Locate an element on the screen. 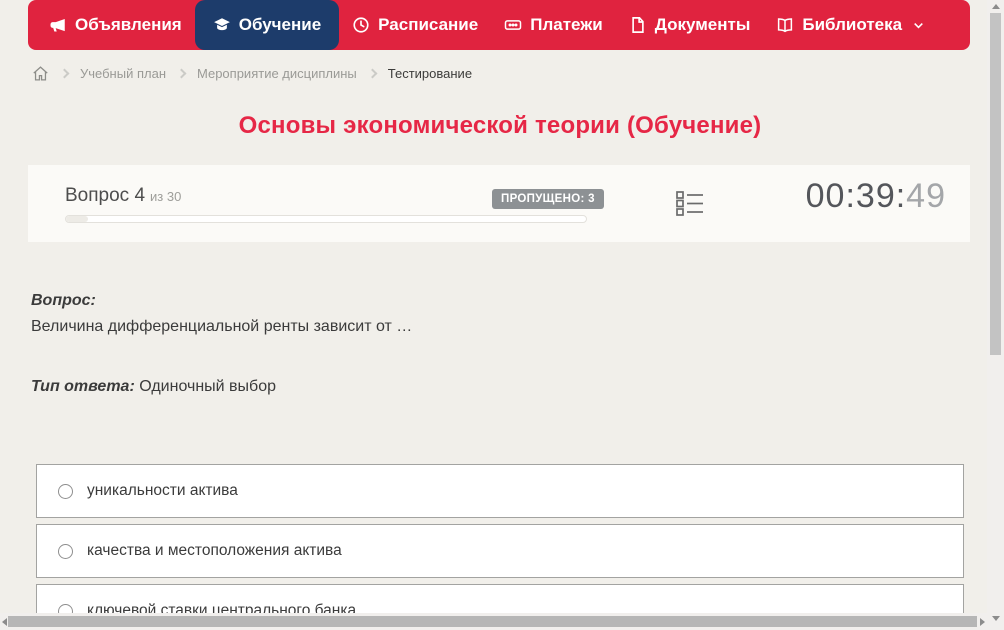 The width and height of the screenshot is (1004, 630). breadcrumb-testing: Тестирование is located at coordinates (430, 73).